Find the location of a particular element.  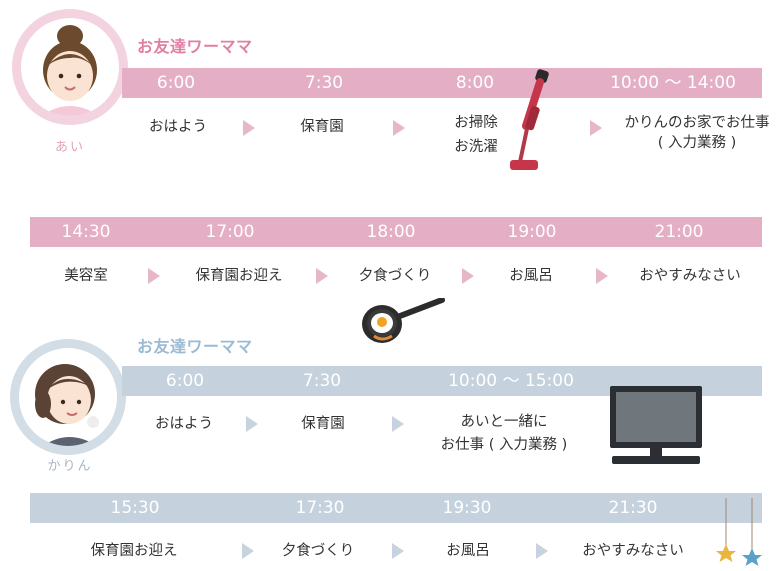

karin-row2-label-dinner: 夕食づくり is located at coordinates (318, 551).